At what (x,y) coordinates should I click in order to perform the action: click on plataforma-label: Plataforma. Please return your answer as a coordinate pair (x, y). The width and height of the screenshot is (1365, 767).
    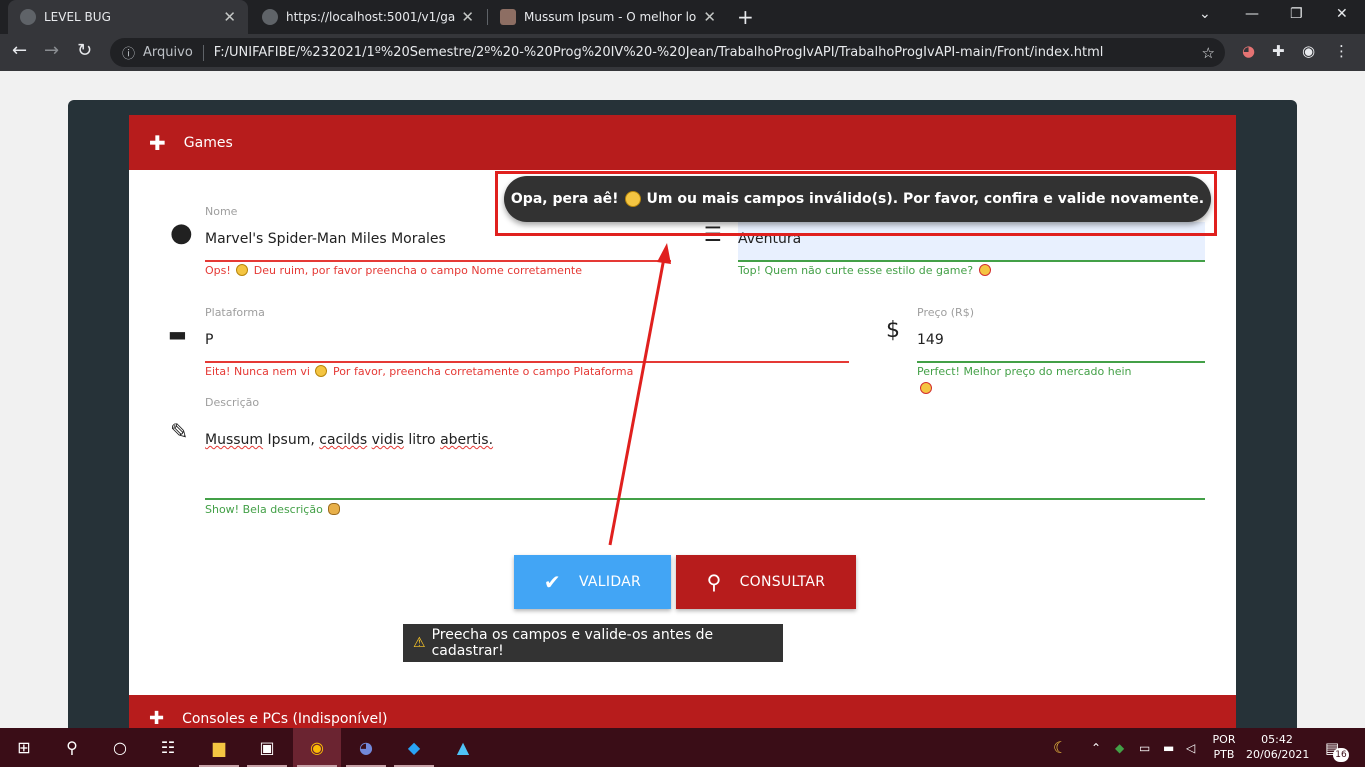
    Looking at the image, I should click on (235, 312).